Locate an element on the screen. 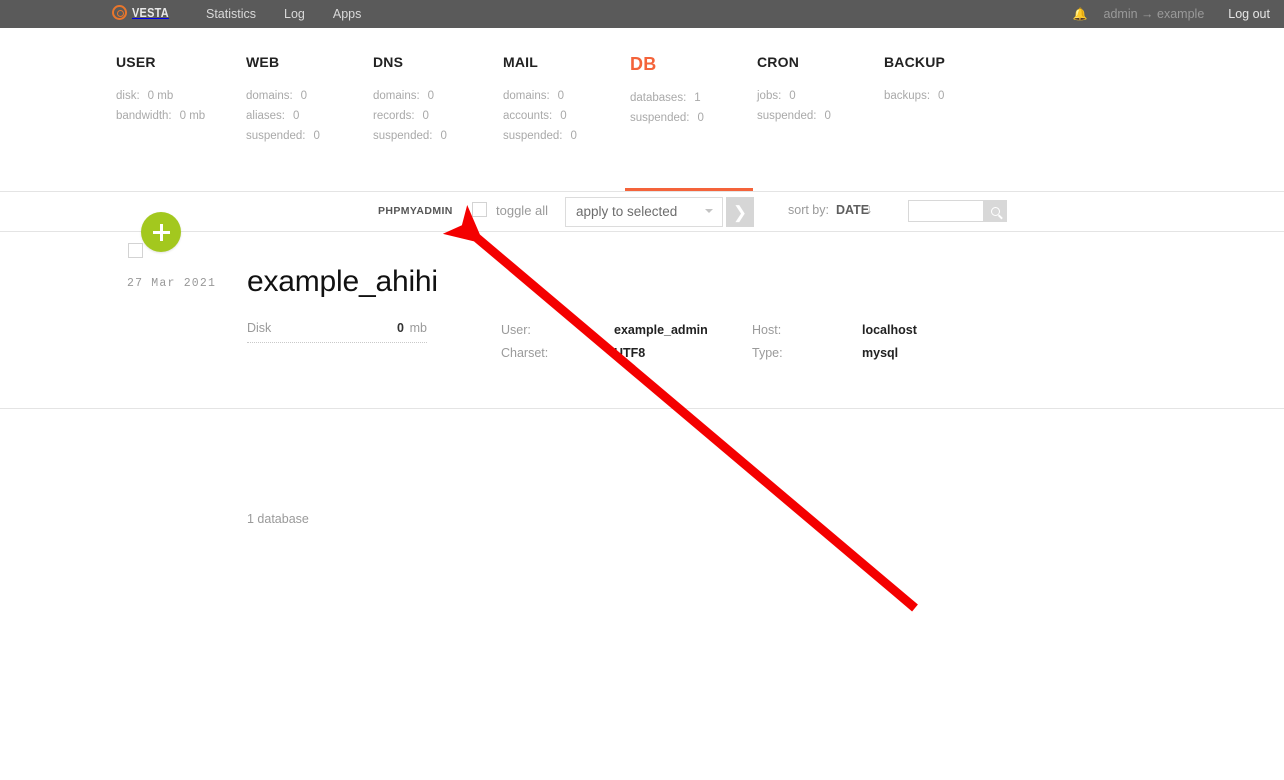  record-disk-value: 0 is located at coordinates (400, 328).